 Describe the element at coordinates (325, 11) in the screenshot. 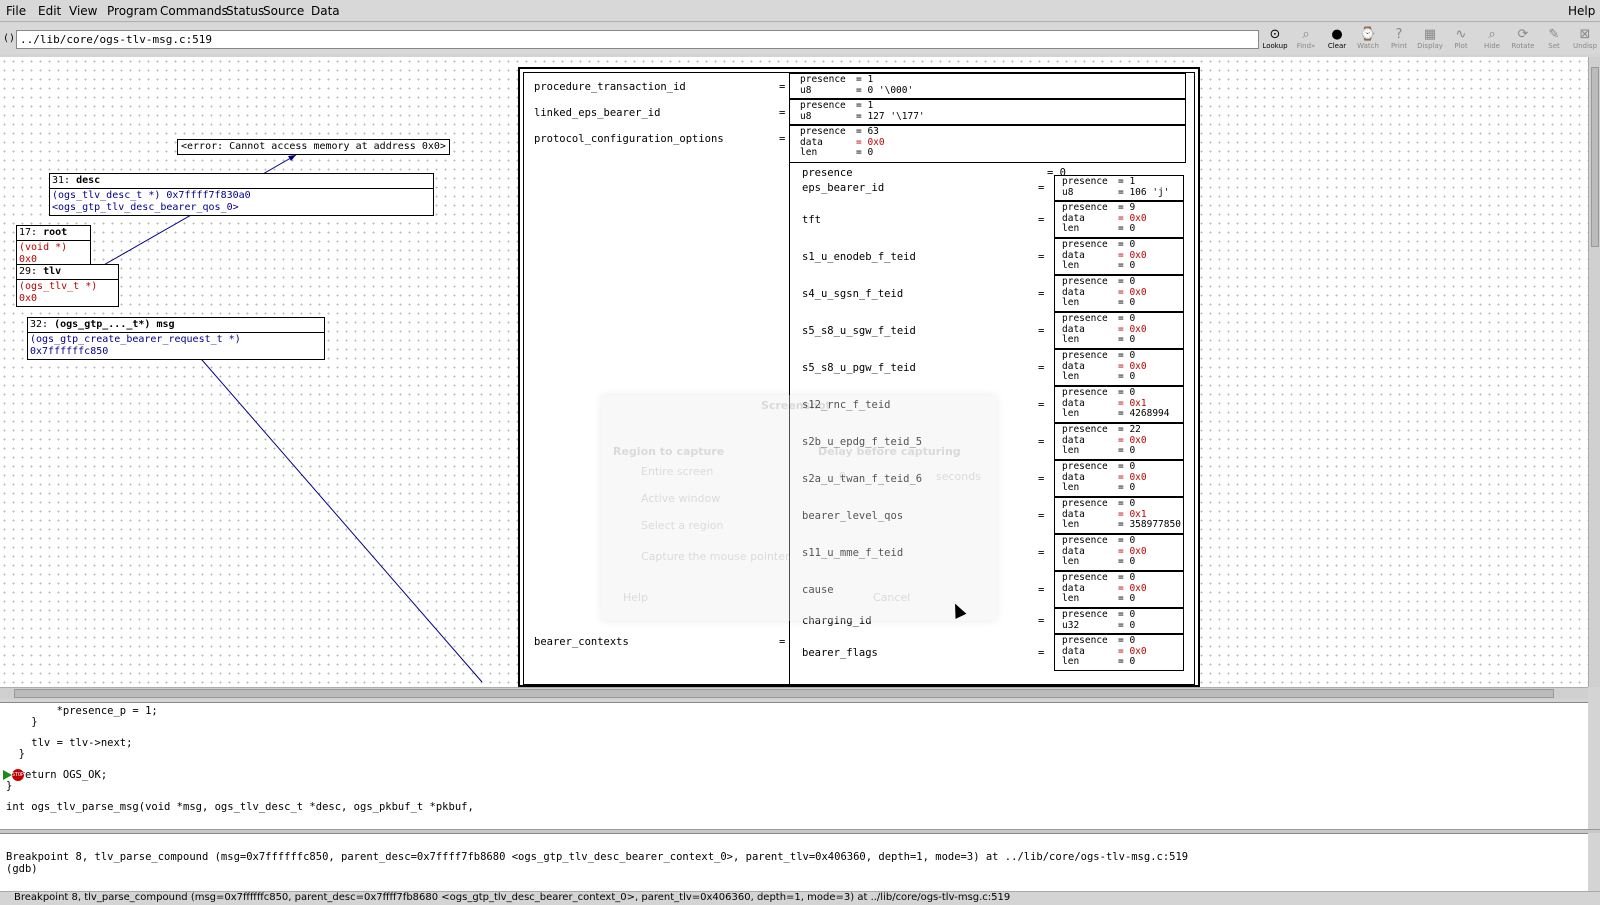

I see `menu-data: Data` at that location.